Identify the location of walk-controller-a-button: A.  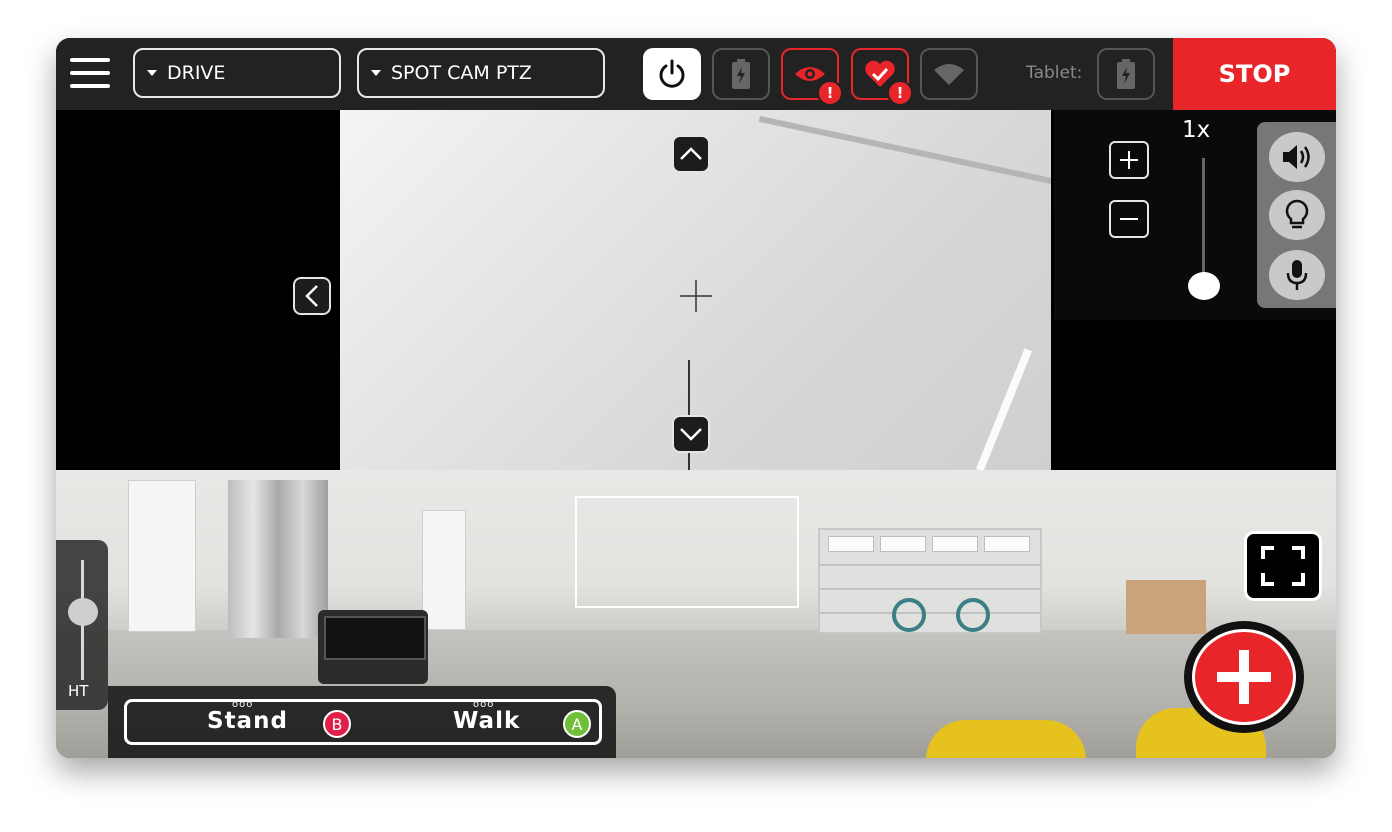
(577, 724).